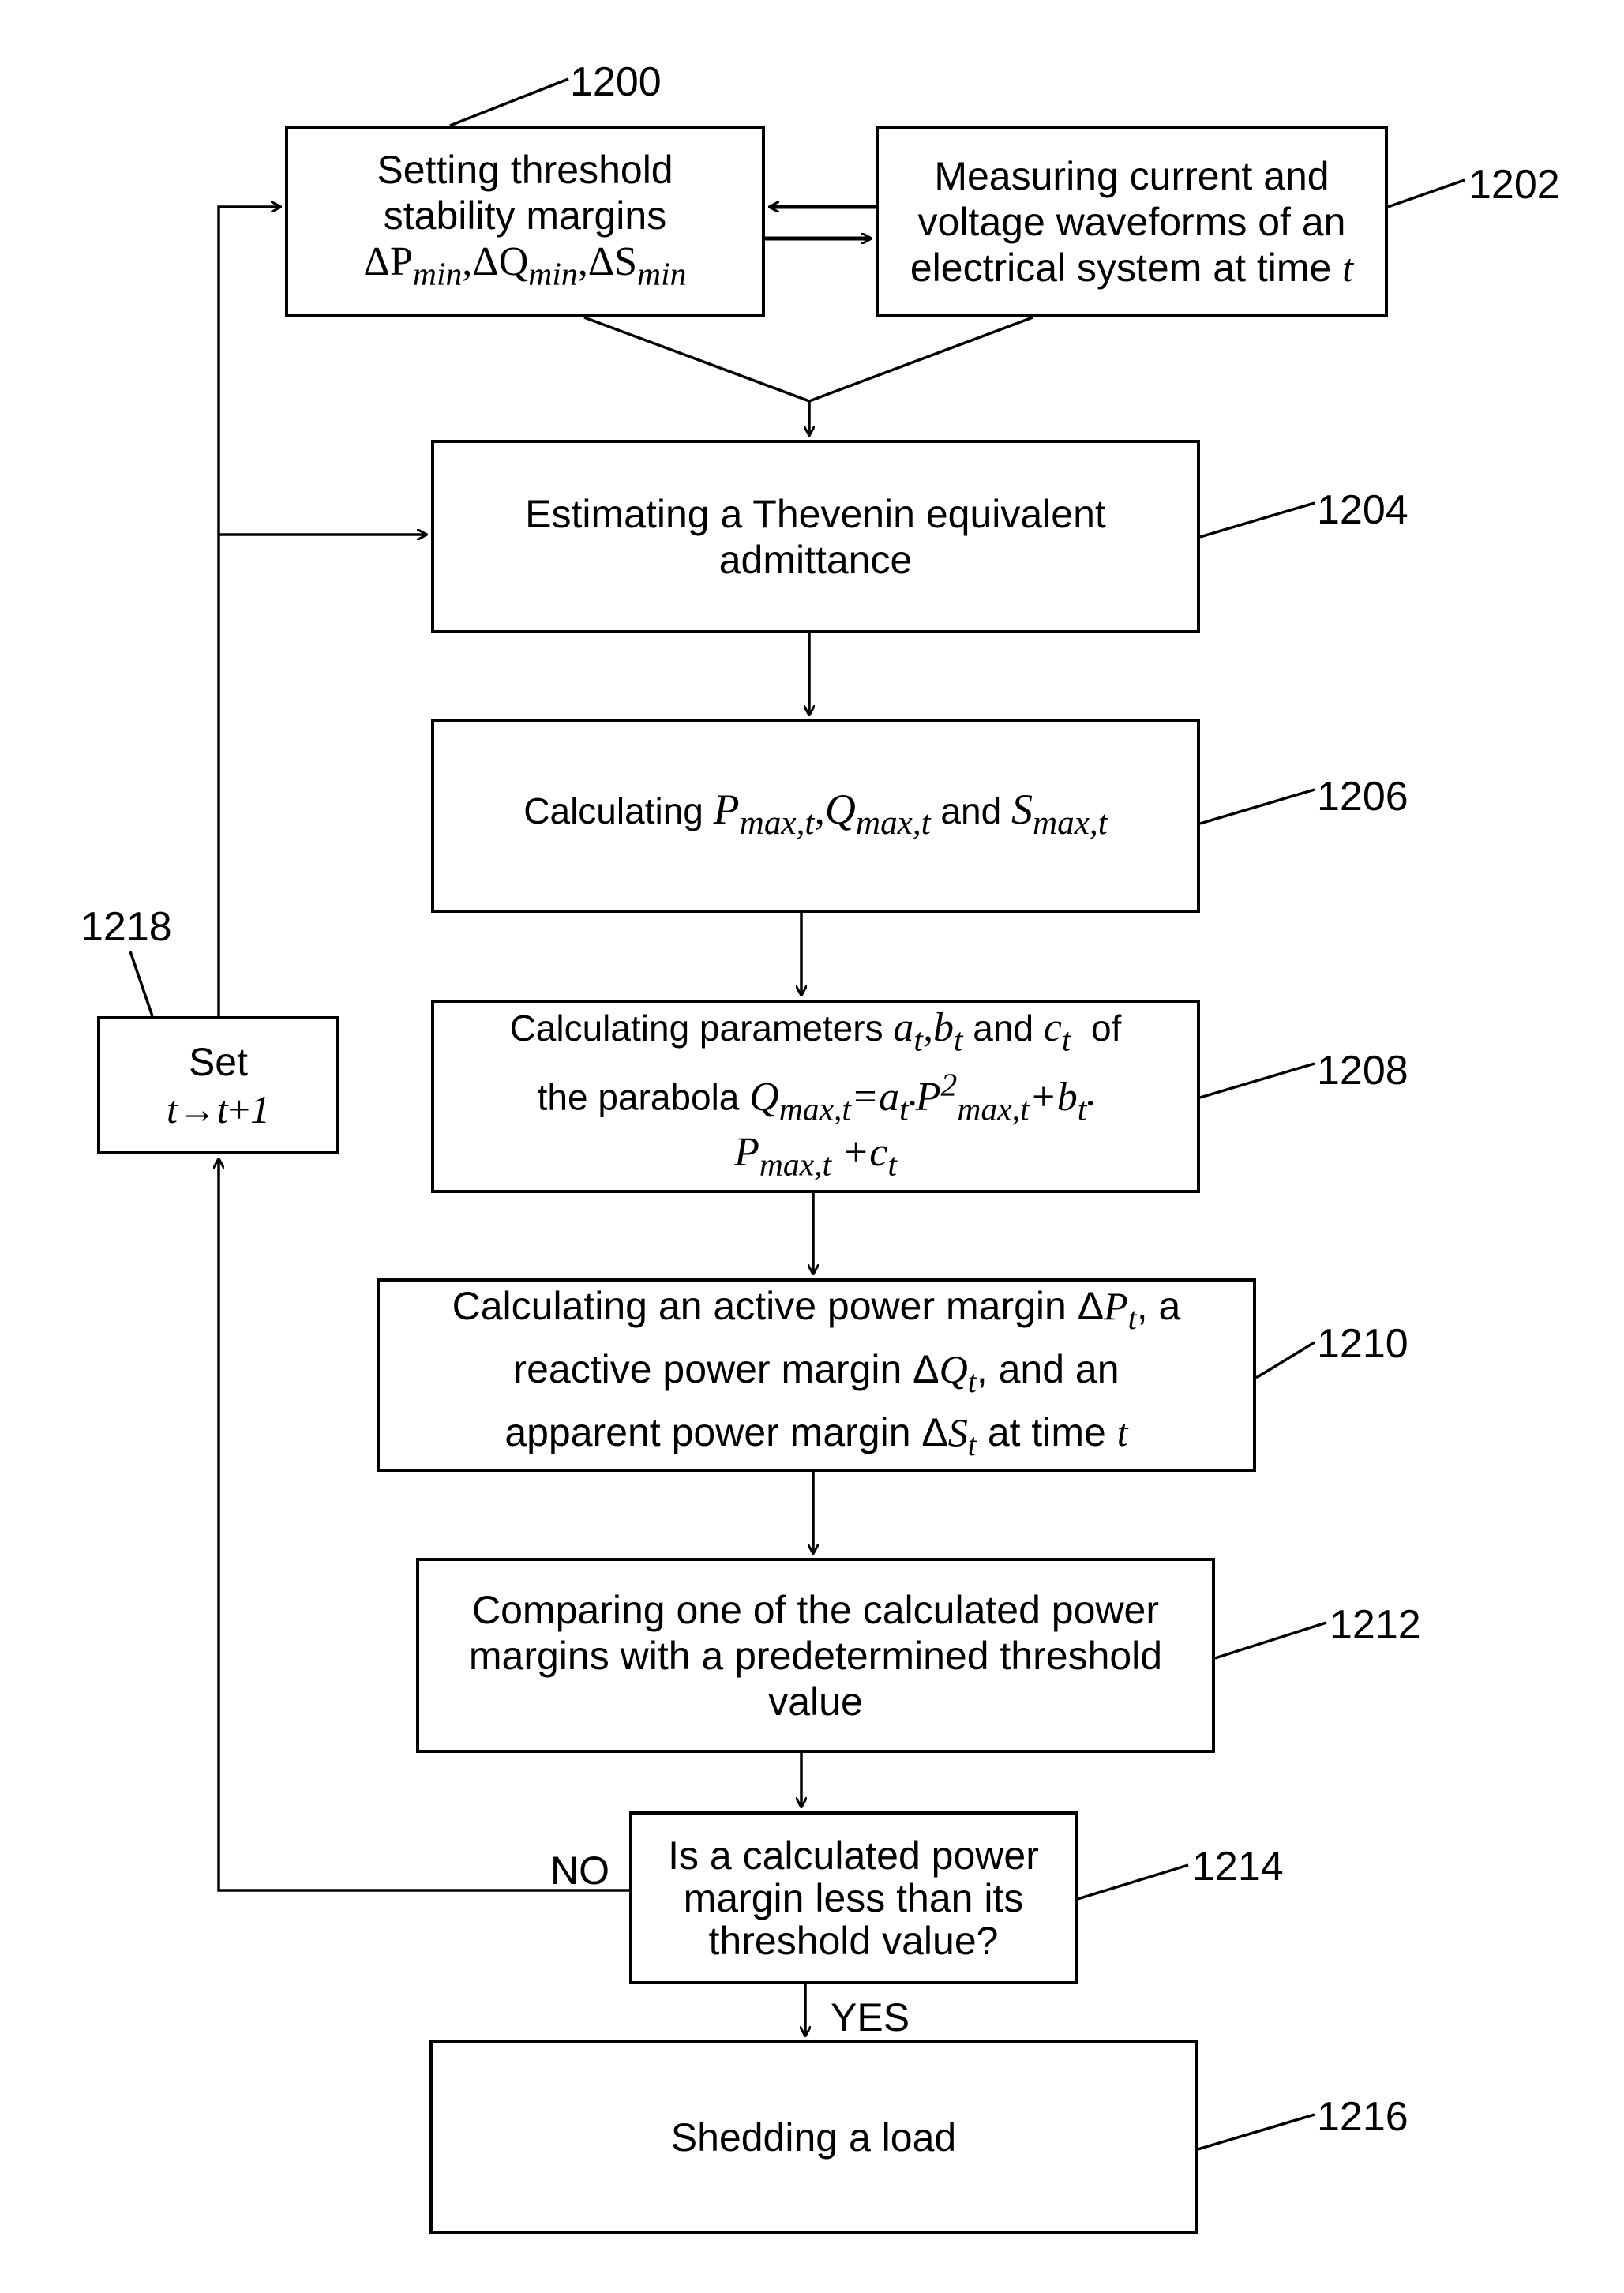 The image size is (1624, 2293). Describe the element at coordinates (525, 170) in the screenshot. I see `step-1200-line1: Setting threshold` at that location.